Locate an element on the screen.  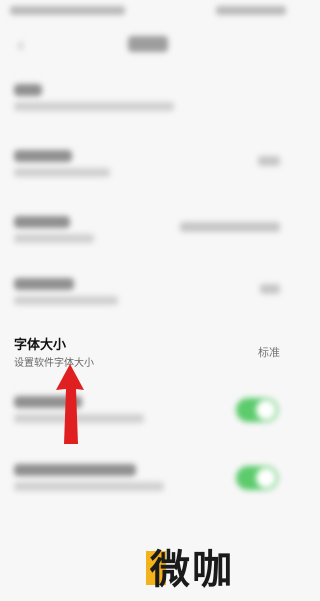
setting-row-3-title is located at coordinates (42, 222).